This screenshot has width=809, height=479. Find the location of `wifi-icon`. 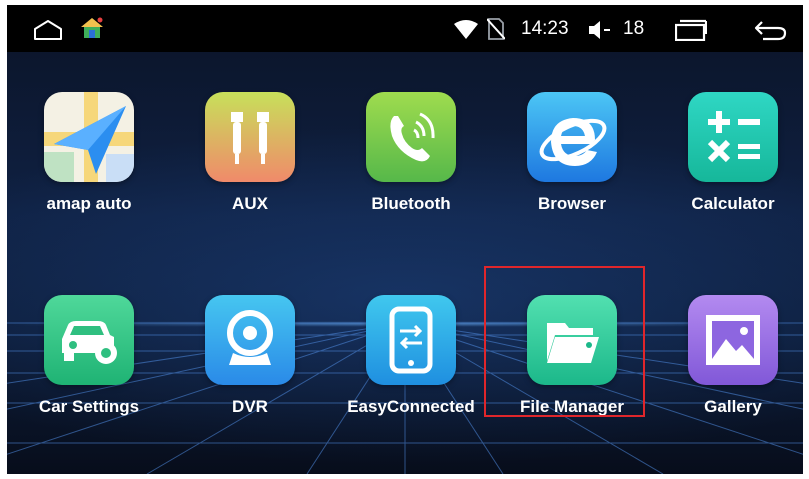

wifi-icon is located at coordinates (466, 32).